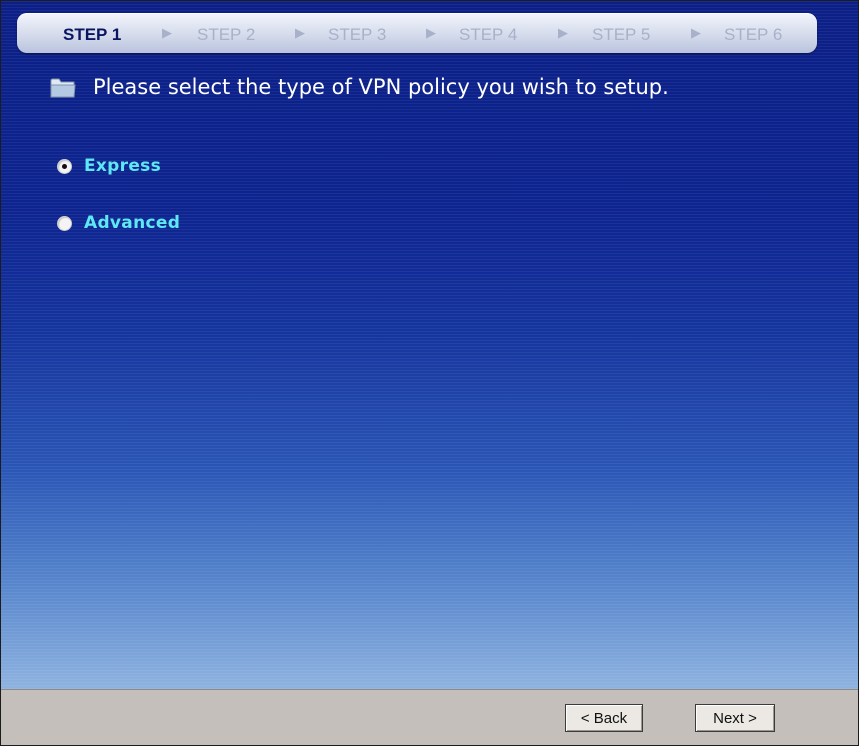 The width and height of the screenshot is (859, 746). I want to click on advanced-label: Advanced, so click(132, 223).